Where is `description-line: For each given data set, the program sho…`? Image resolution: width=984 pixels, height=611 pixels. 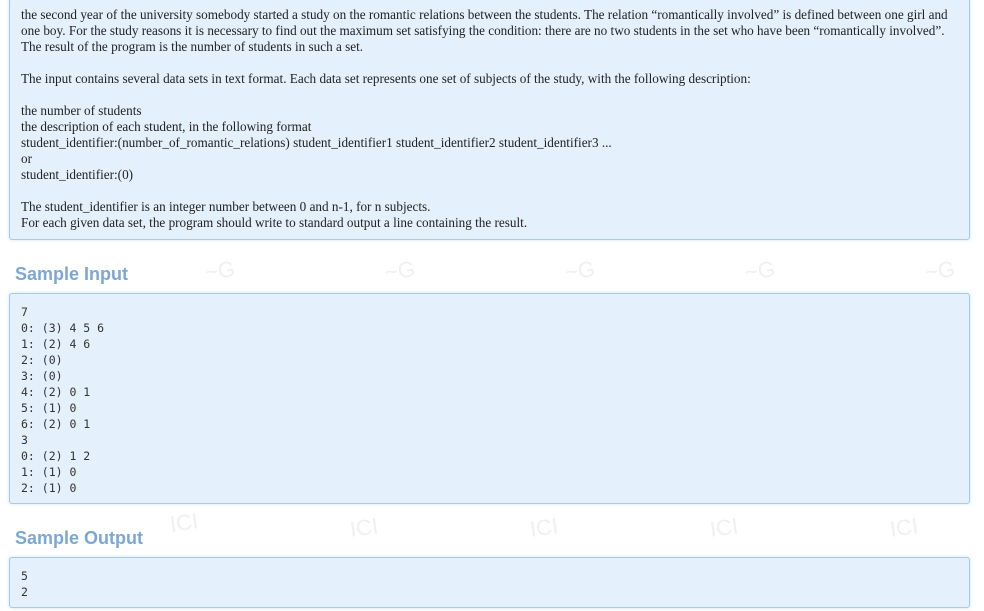
description-line: For each given data set, the program sho… is located at coordinates (274, 222).